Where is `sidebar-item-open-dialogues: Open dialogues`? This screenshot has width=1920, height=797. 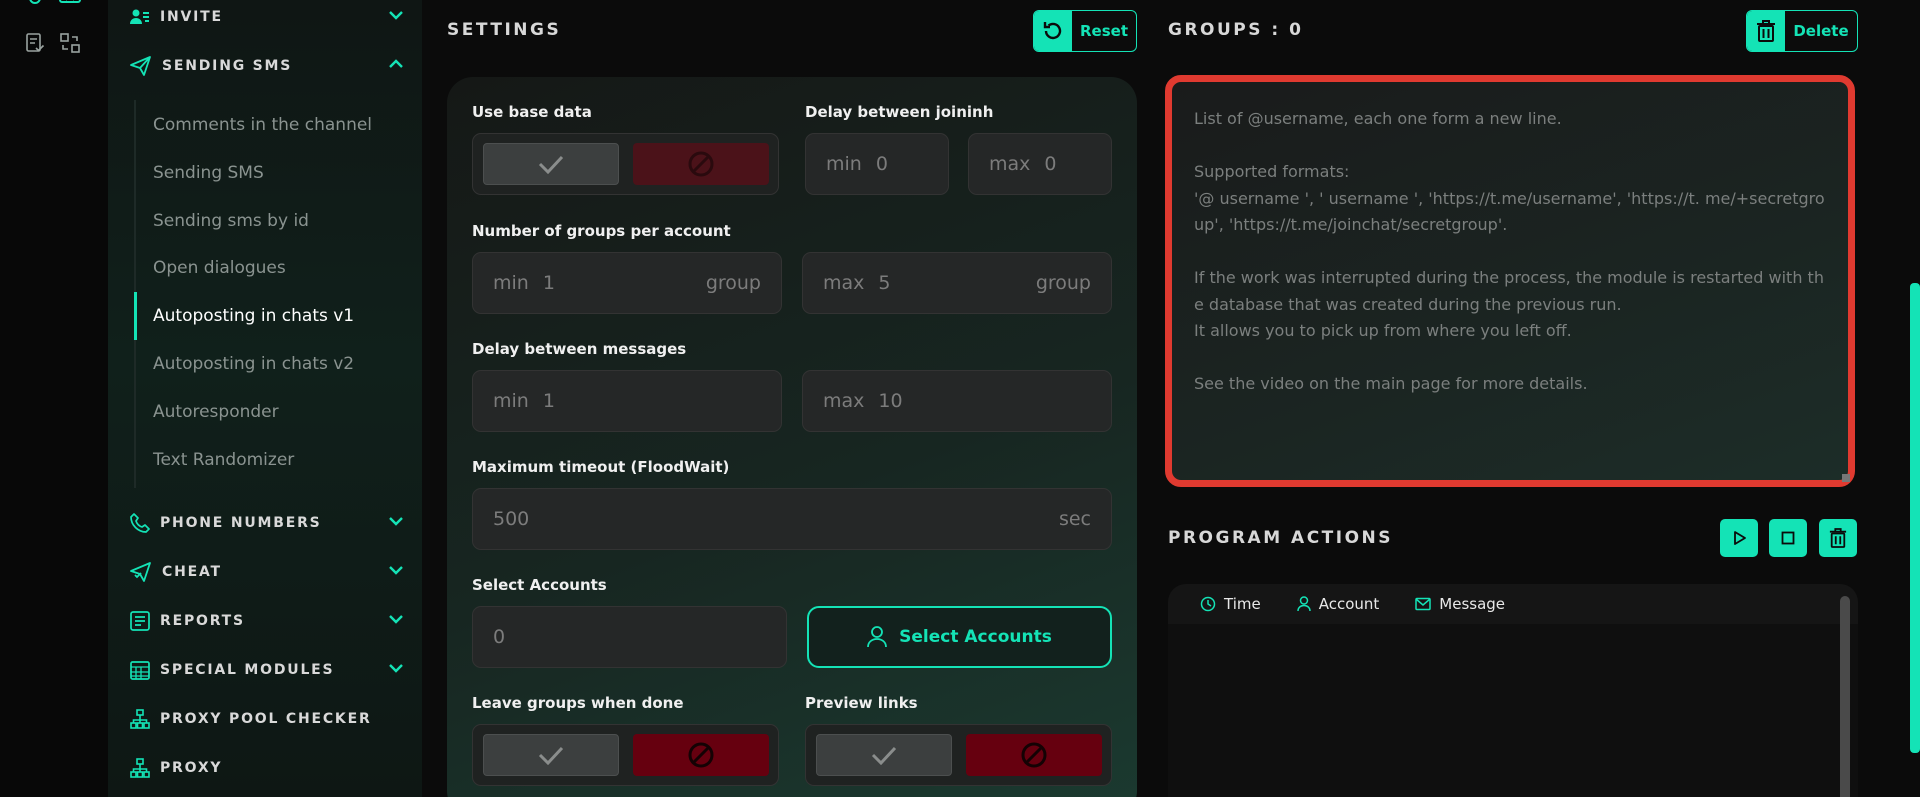
sidebar-item-open-dialogues: Open dialogues is located at coordinates (219, 268).